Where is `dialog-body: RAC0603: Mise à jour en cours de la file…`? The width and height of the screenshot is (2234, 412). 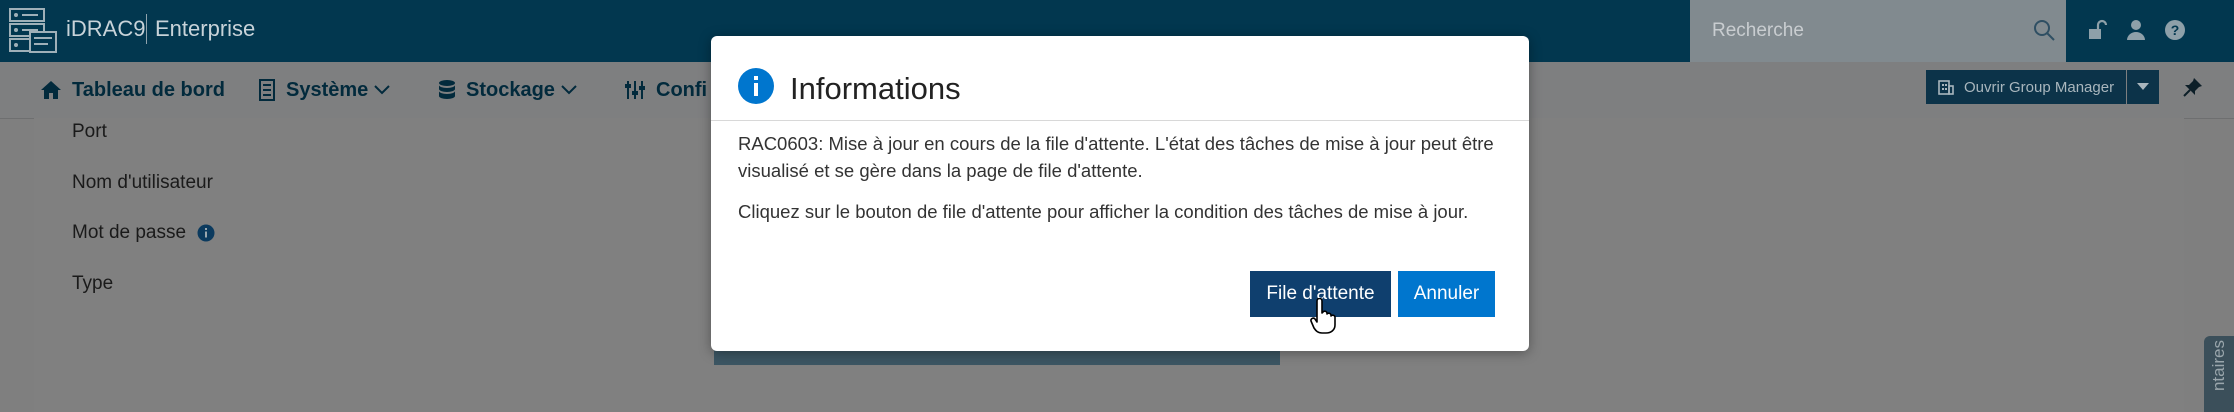 dialog-body: RAC0603: Mise à jour en cours de la file… is located at coordinates (1123, 184).